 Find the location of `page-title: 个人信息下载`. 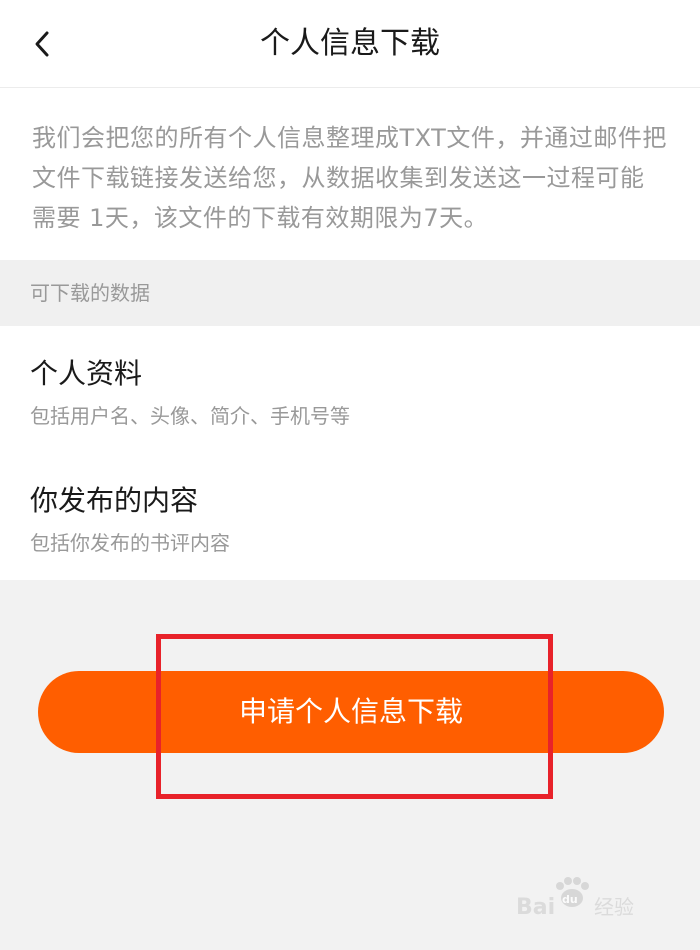

page-title: 个人信息下载 is located at coordinates (350, 43).